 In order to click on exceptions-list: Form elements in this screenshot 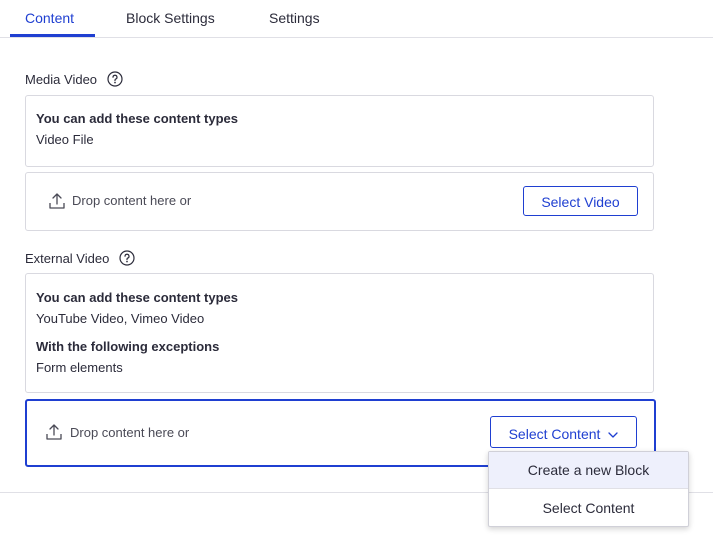, I will do `click(79, 367)`.